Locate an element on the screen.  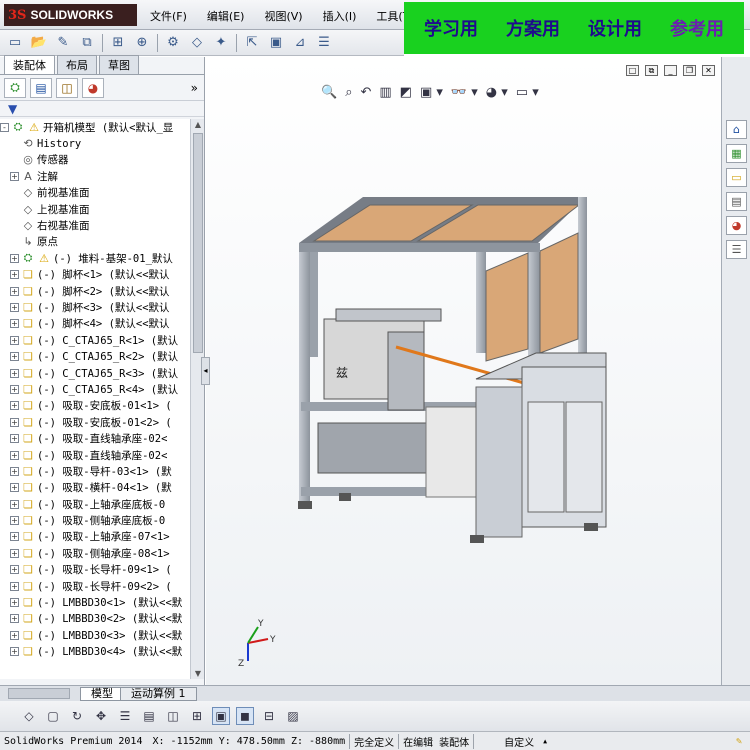
configuration-manager-icon: ◫ is located at coordinates (67, 87).